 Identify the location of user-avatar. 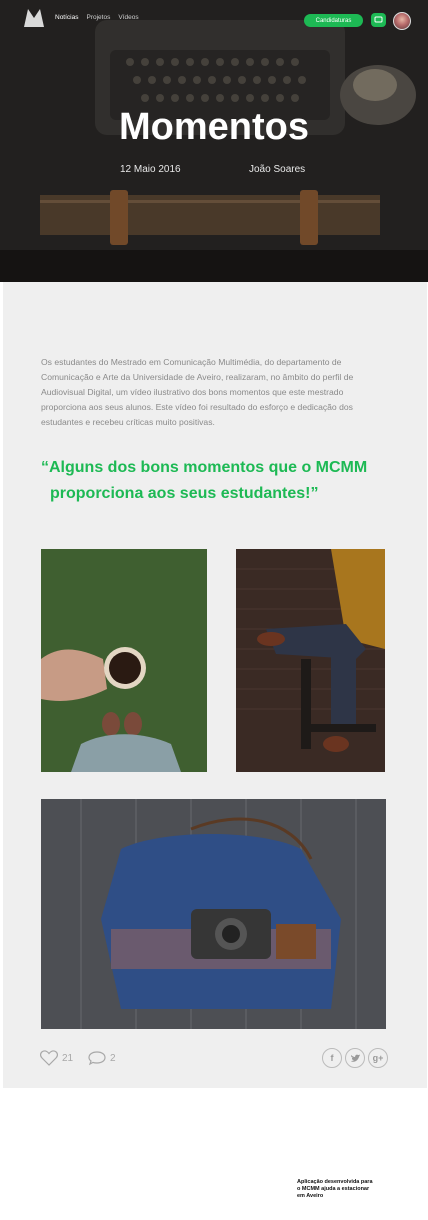
(402, 21).